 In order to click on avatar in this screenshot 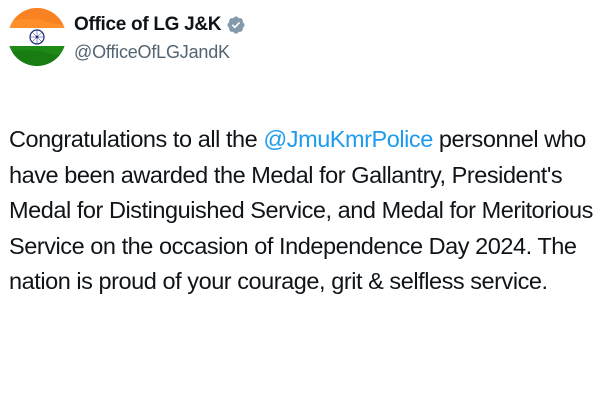, I will do `click(37, 37)`.